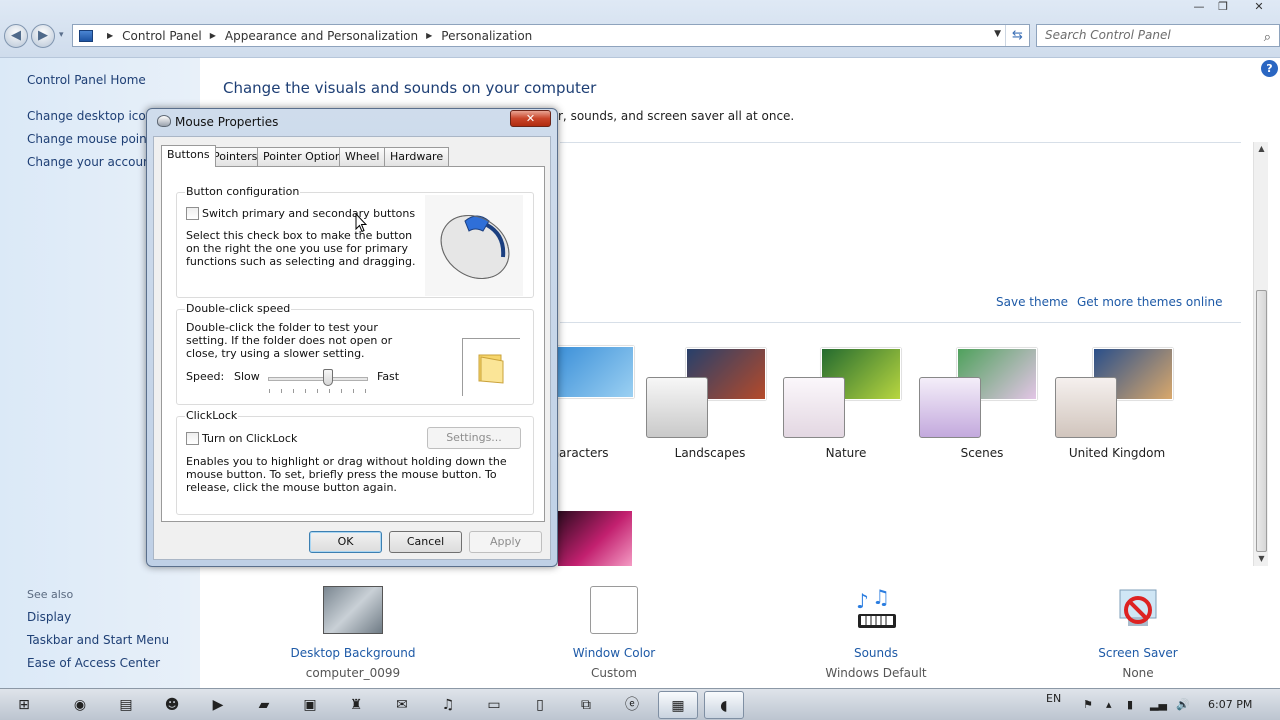 This screenshot has width=1280, height=720. Describe the element at coordinates (24, 705) in the screenshot. I see `start-orb-icon: ⊞` at that location.